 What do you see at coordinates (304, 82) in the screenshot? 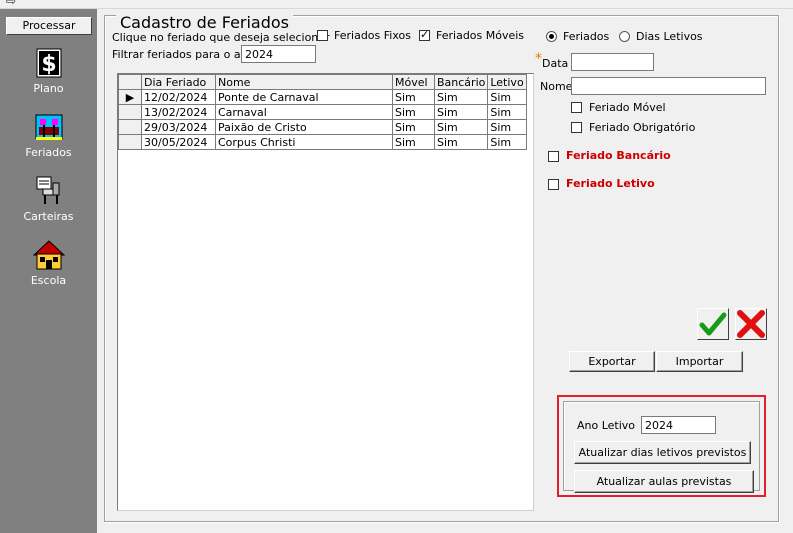
I see `column-header-name: Nome` at bounding box center [304, 82].